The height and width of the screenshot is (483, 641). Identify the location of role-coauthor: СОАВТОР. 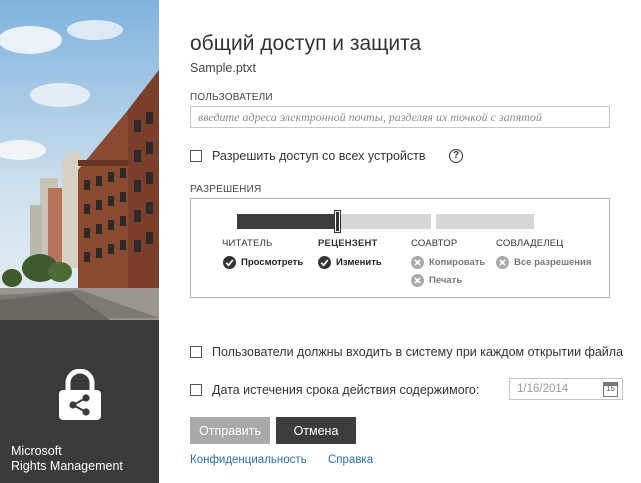
(434, 243).